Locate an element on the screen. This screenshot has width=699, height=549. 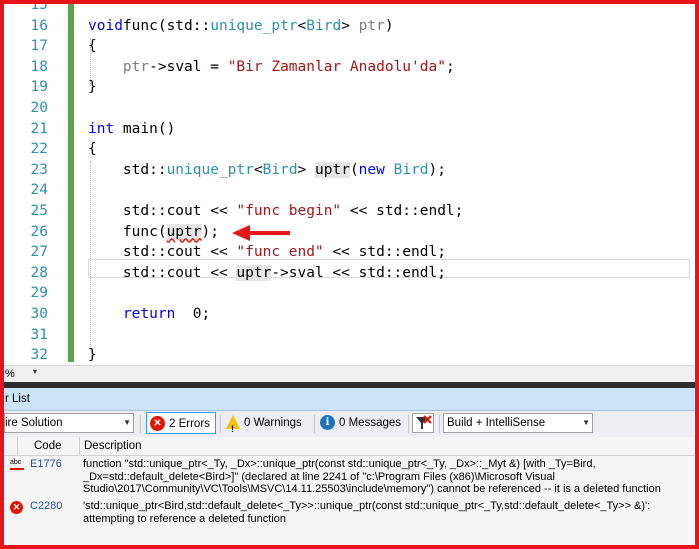
line-number: 25 is located at coordinates (39, 211).